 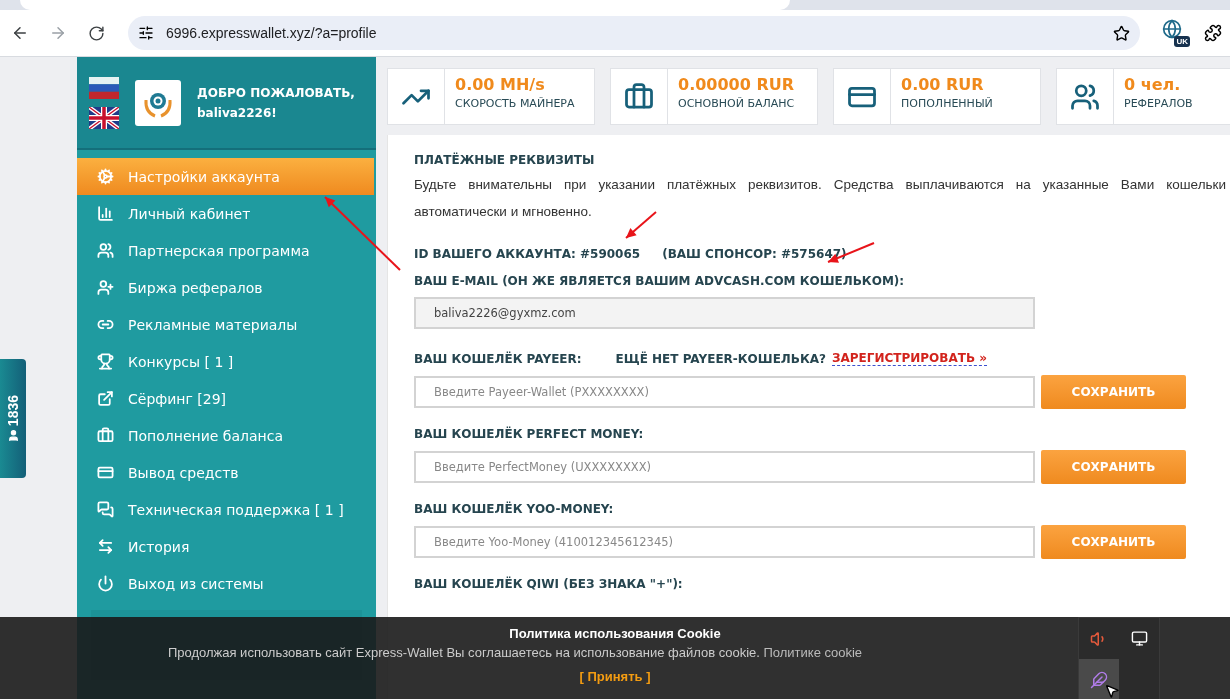 I want to click on accept-button: [ Принять ], so click(x=615, y=676).